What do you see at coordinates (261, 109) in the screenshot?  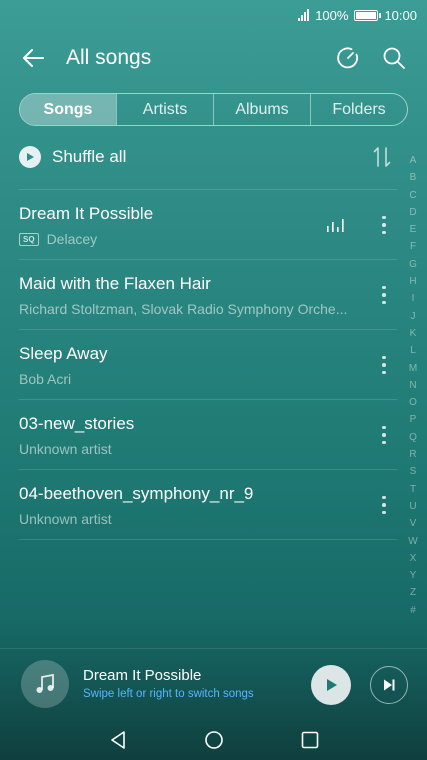 I see `tab-albums: Albums` at bounding box center [261, 109].